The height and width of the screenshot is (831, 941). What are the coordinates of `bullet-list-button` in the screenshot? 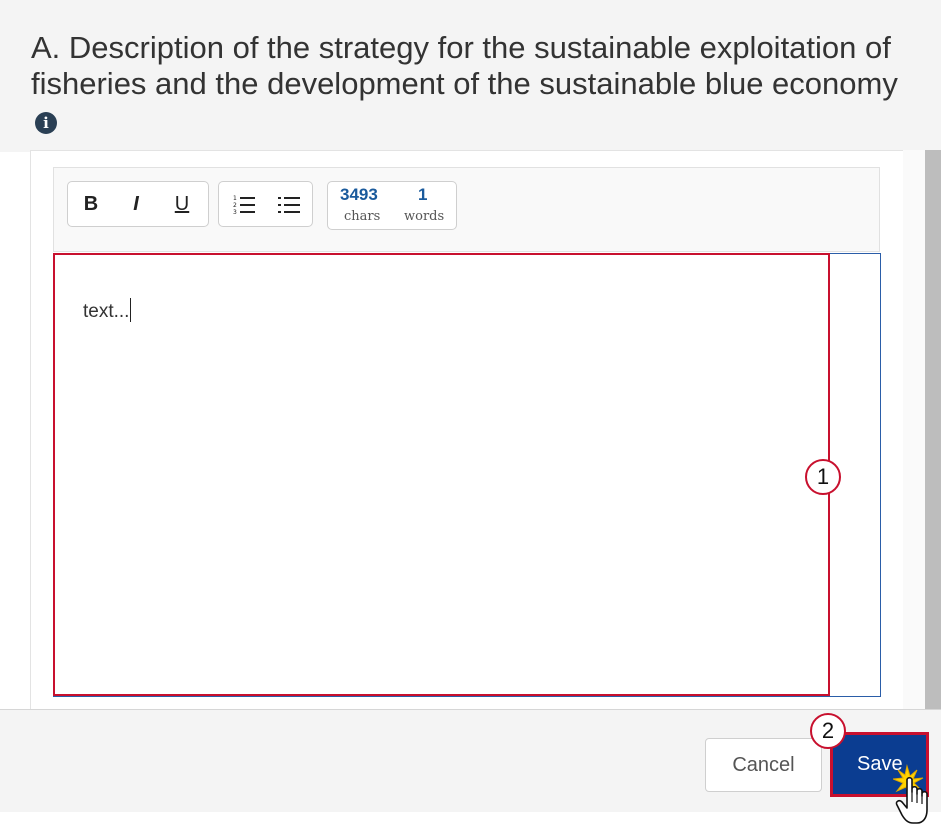 It's located at (289, 204).